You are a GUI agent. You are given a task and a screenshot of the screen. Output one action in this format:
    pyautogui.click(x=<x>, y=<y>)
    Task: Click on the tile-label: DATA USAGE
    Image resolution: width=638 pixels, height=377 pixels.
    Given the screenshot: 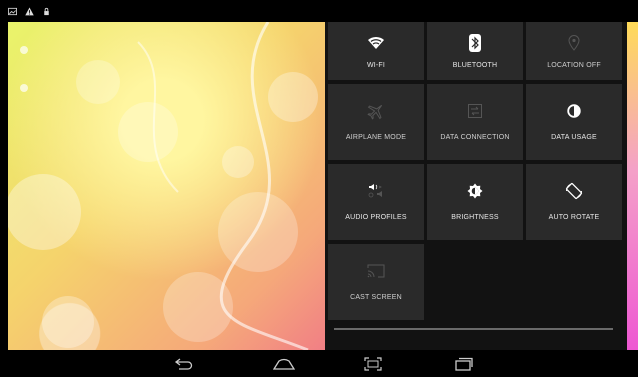 What is the action you would take?
    pyautogui.click(x=574, y=137)
    